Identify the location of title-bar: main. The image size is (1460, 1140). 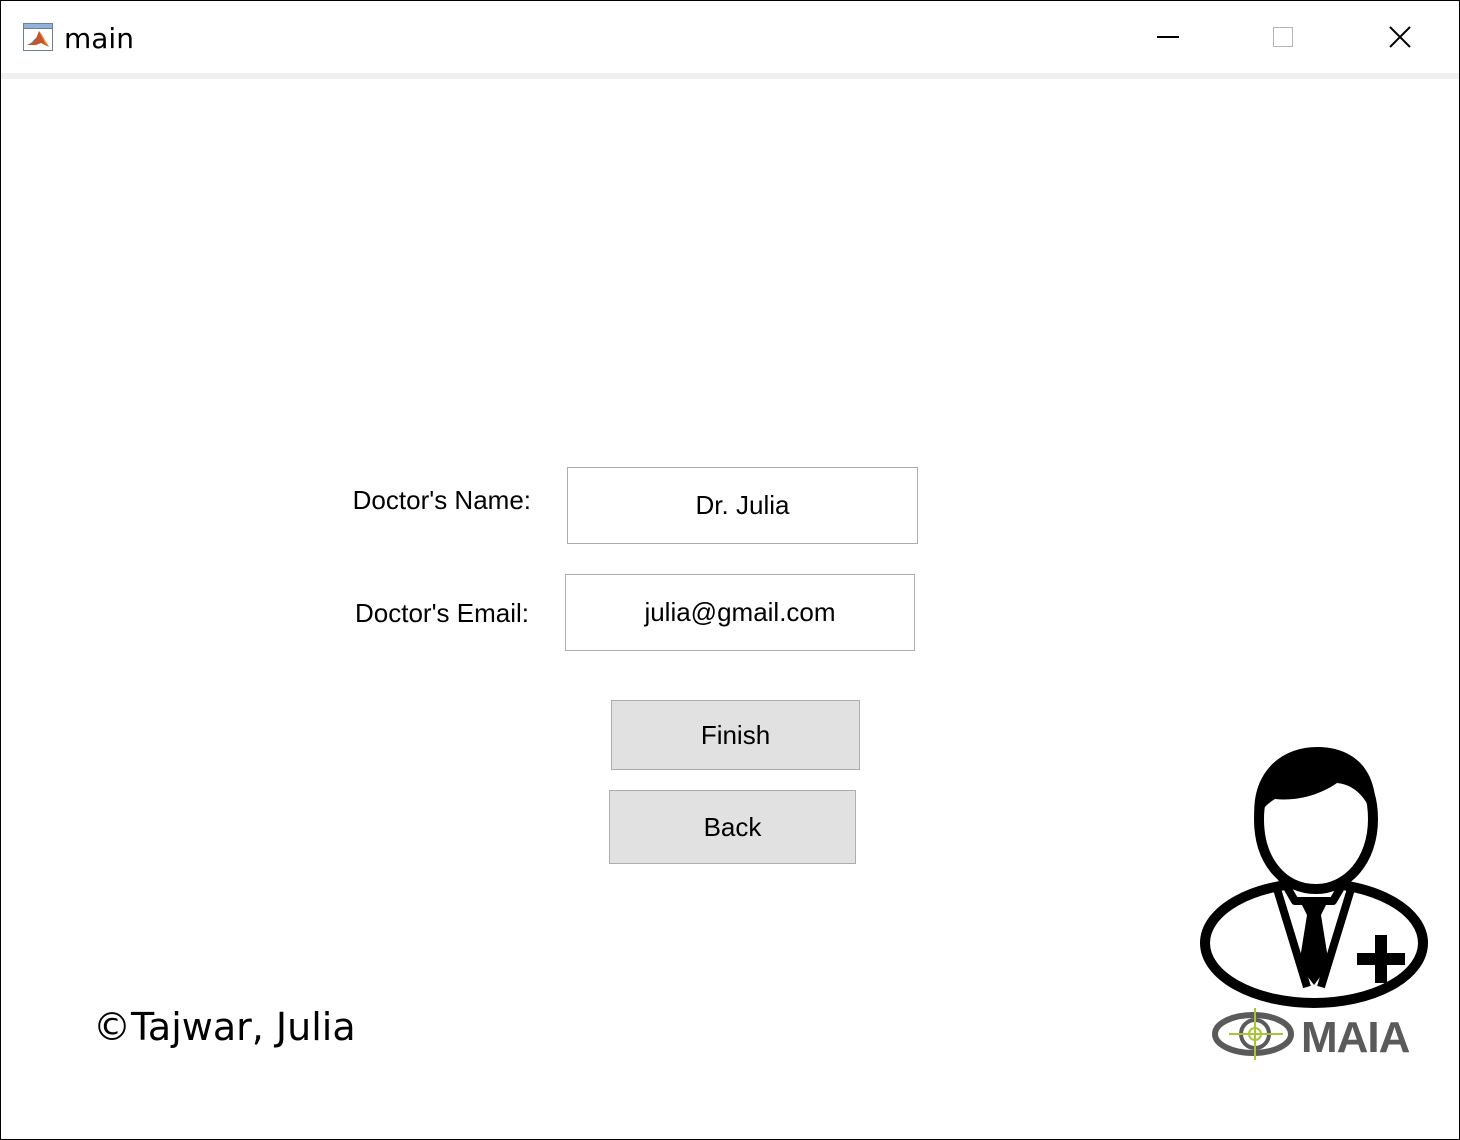
(730, 37).